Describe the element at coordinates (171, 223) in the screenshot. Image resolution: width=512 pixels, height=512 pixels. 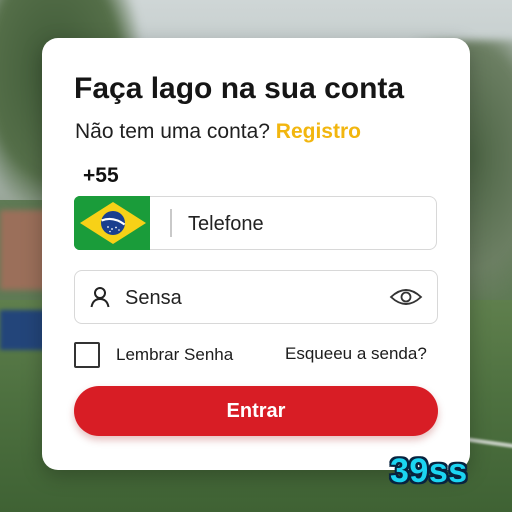
I see `phone-field-separator` at that location.